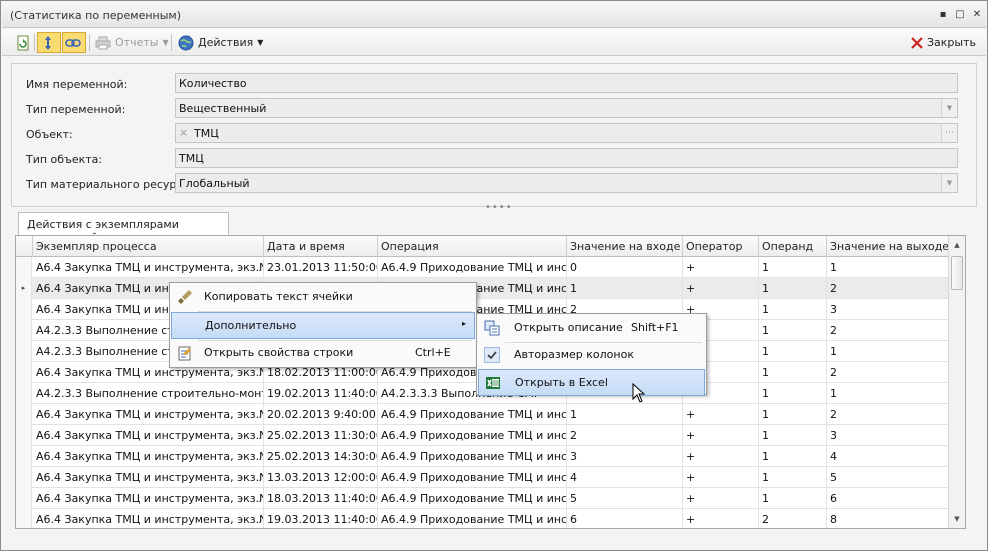 This screenshot has height=551, width=988. Describe the element at coordinates (74, 42) in the screenshot. I see `link-toggle-button` at that location.